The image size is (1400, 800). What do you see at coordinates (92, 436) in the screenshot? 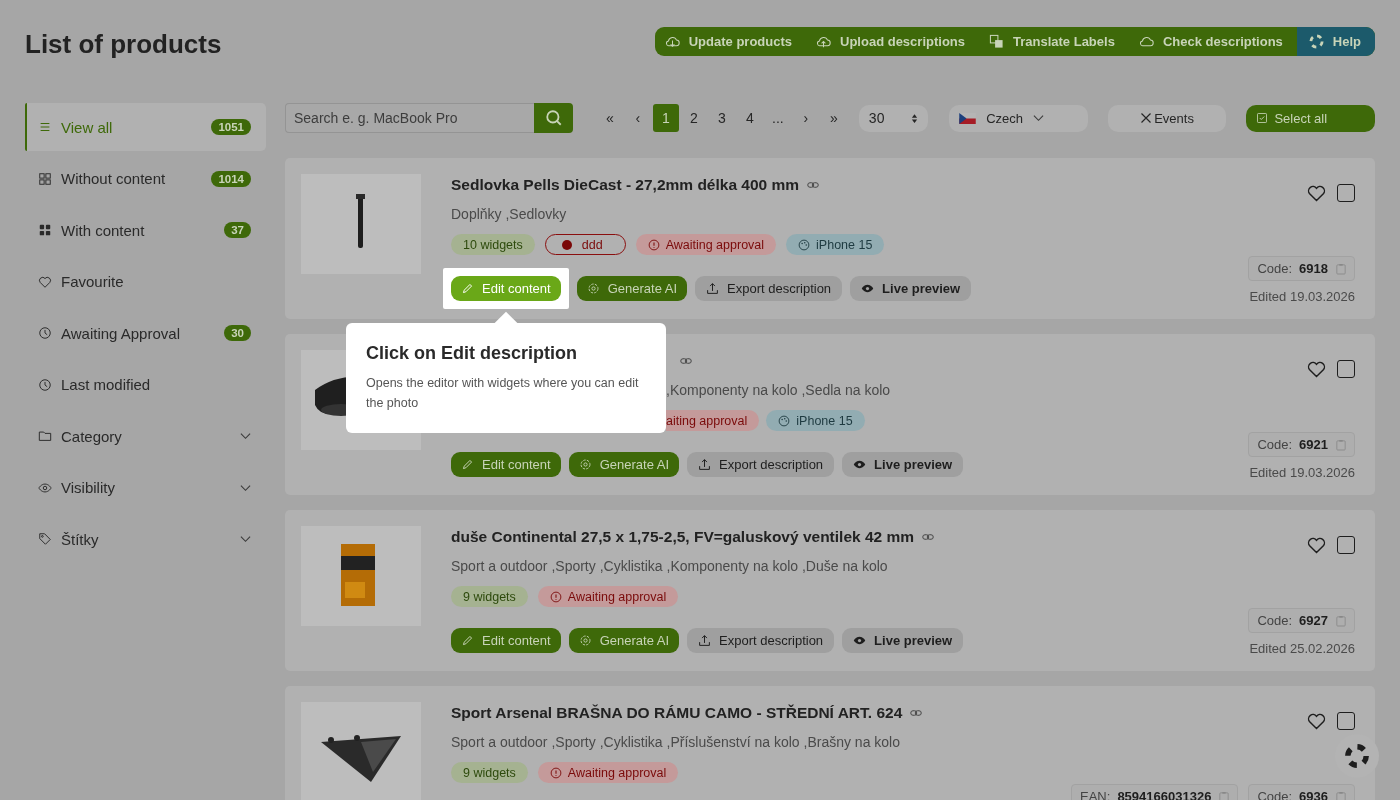
I see `sidebar-label: Category` at bounding box center [92, 436].